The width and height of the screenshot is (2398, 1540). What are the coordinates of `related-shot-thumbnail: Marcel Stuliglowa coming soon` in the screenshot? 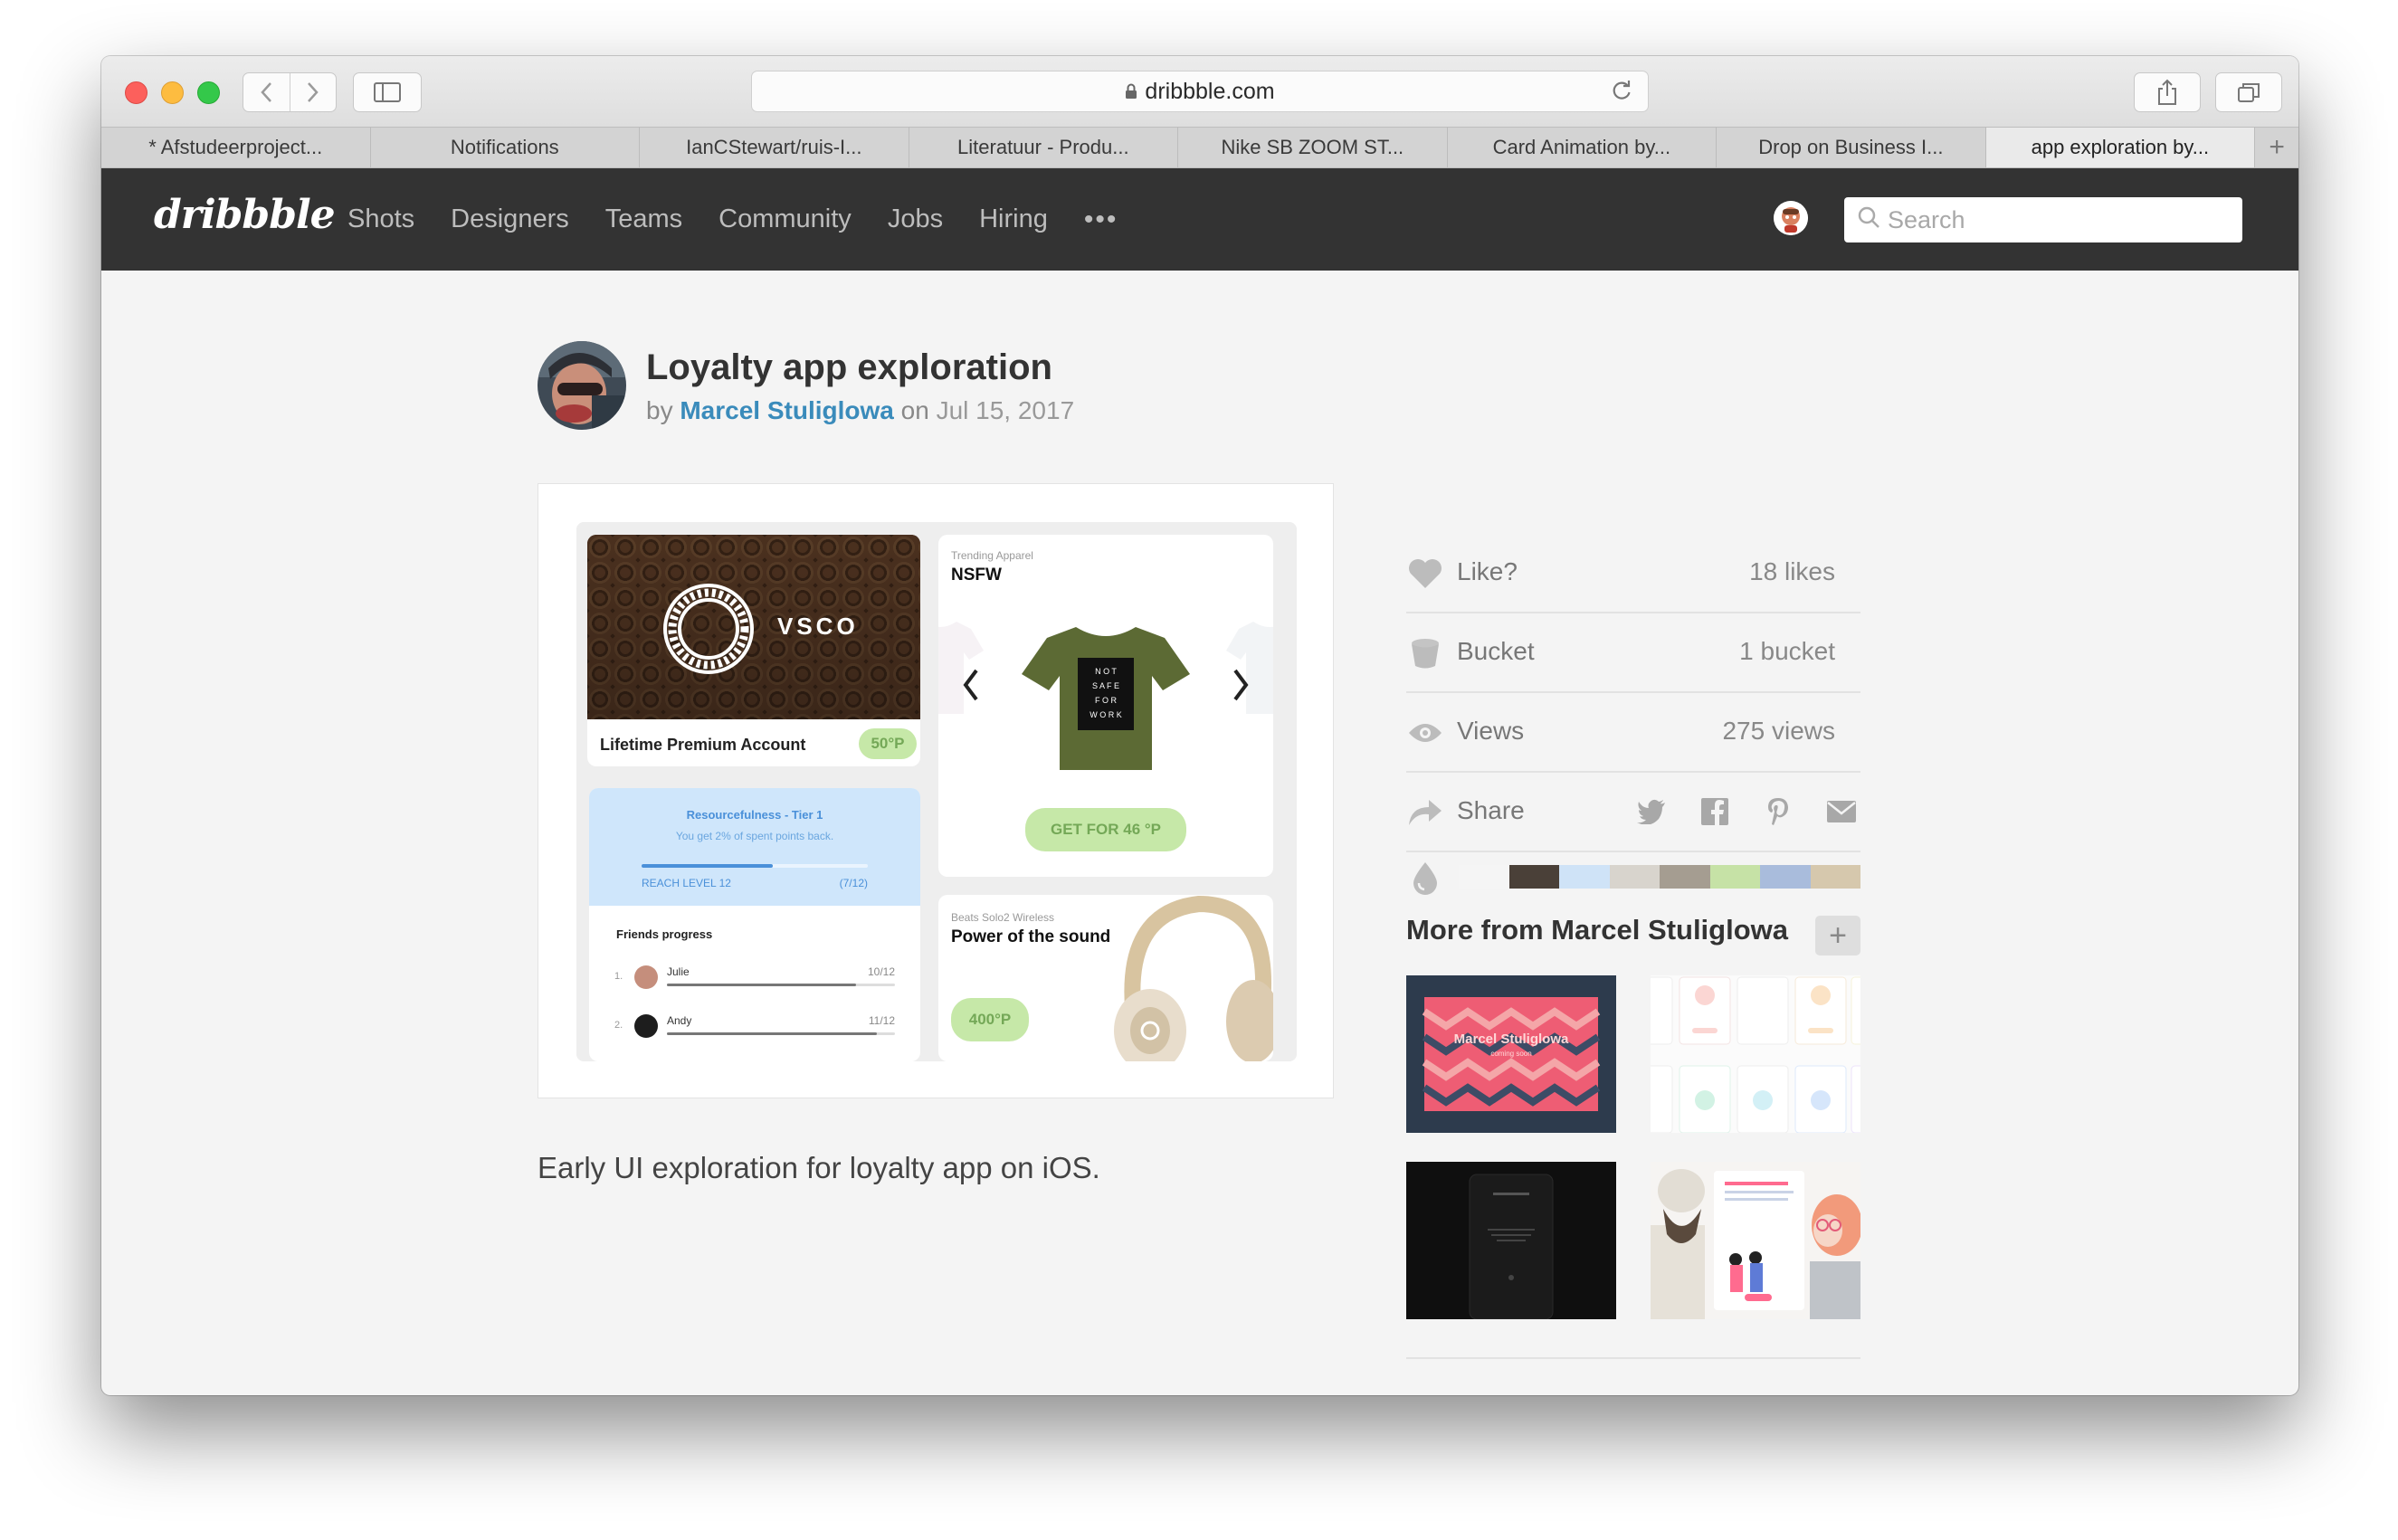 It's located at (1511, 1054).